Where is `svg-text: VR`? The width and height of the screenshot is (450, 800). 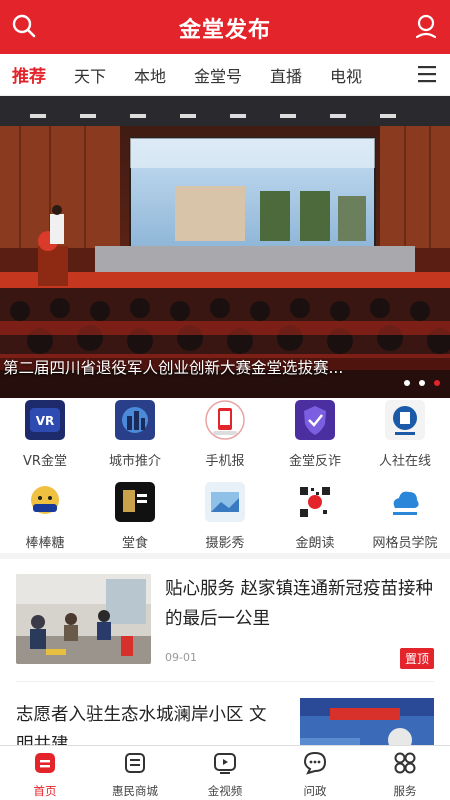
svg-text: VR is located at coordinates (45, 421).